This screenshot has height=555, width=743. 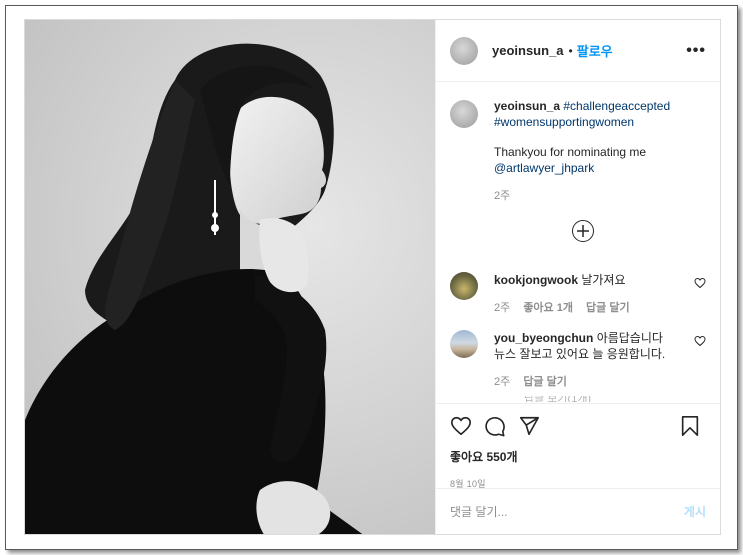 What do you see at coordinates (578, 483) in the screenshot?
I see `post-date: 8월 10일` at bounding box center [578, 483].